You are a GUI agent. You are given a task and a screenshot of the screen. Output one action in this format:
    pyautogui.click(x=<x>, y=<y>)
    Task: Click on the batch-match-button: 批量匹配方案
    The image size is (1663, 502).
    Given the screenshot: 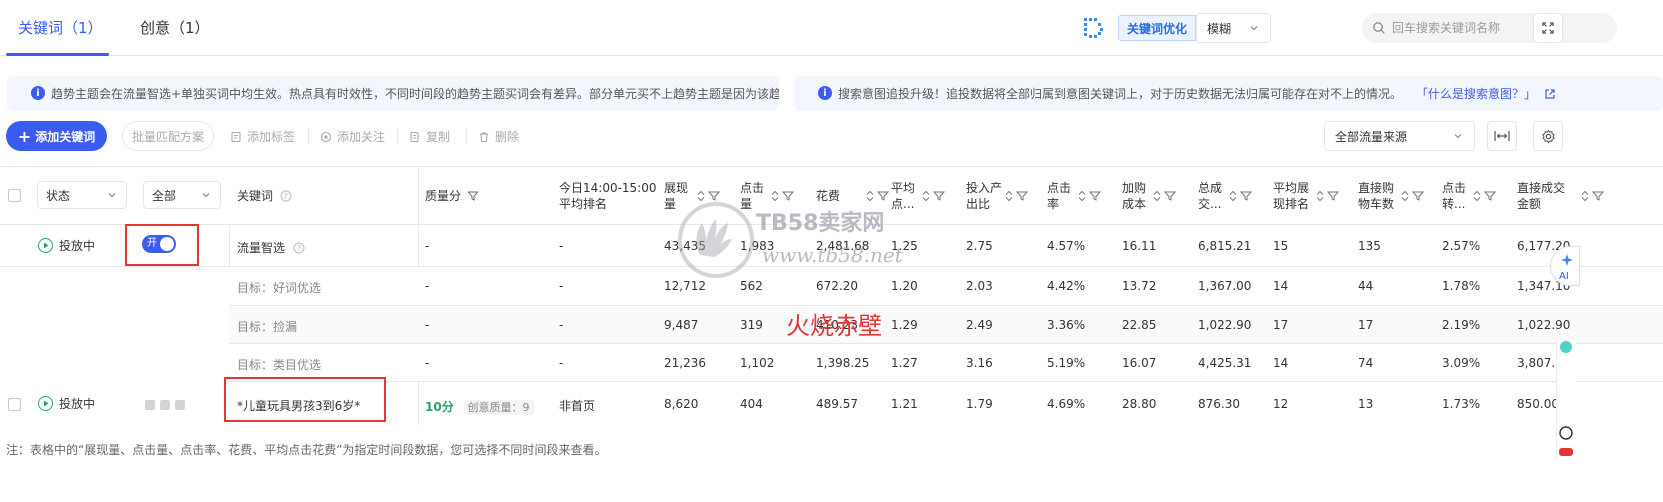 What is the action you would take?
    pyautogui.click(x=168, y=136)
    